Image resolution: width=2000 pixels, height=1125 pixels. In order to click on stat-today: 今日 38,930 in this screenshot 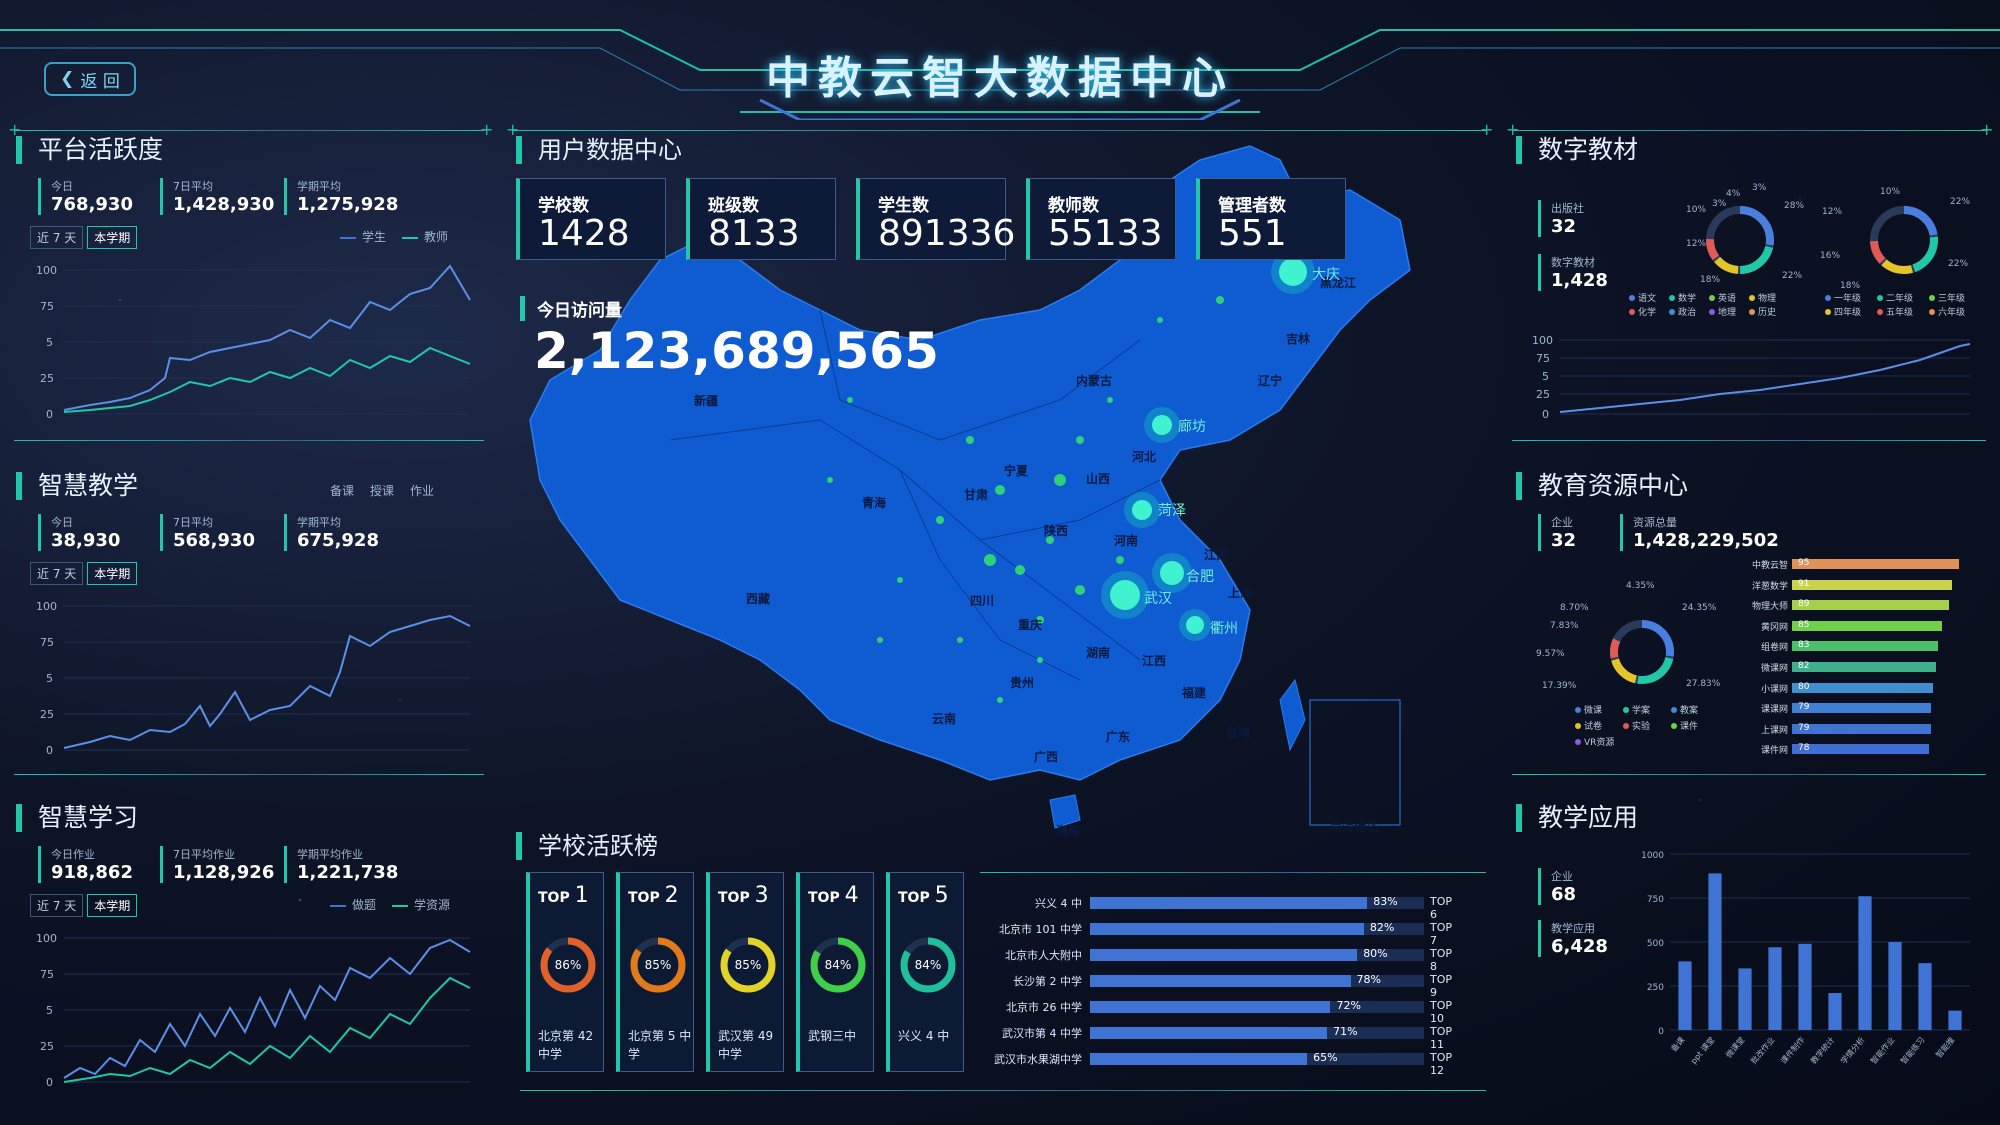, I will do `click(79, 532)`.